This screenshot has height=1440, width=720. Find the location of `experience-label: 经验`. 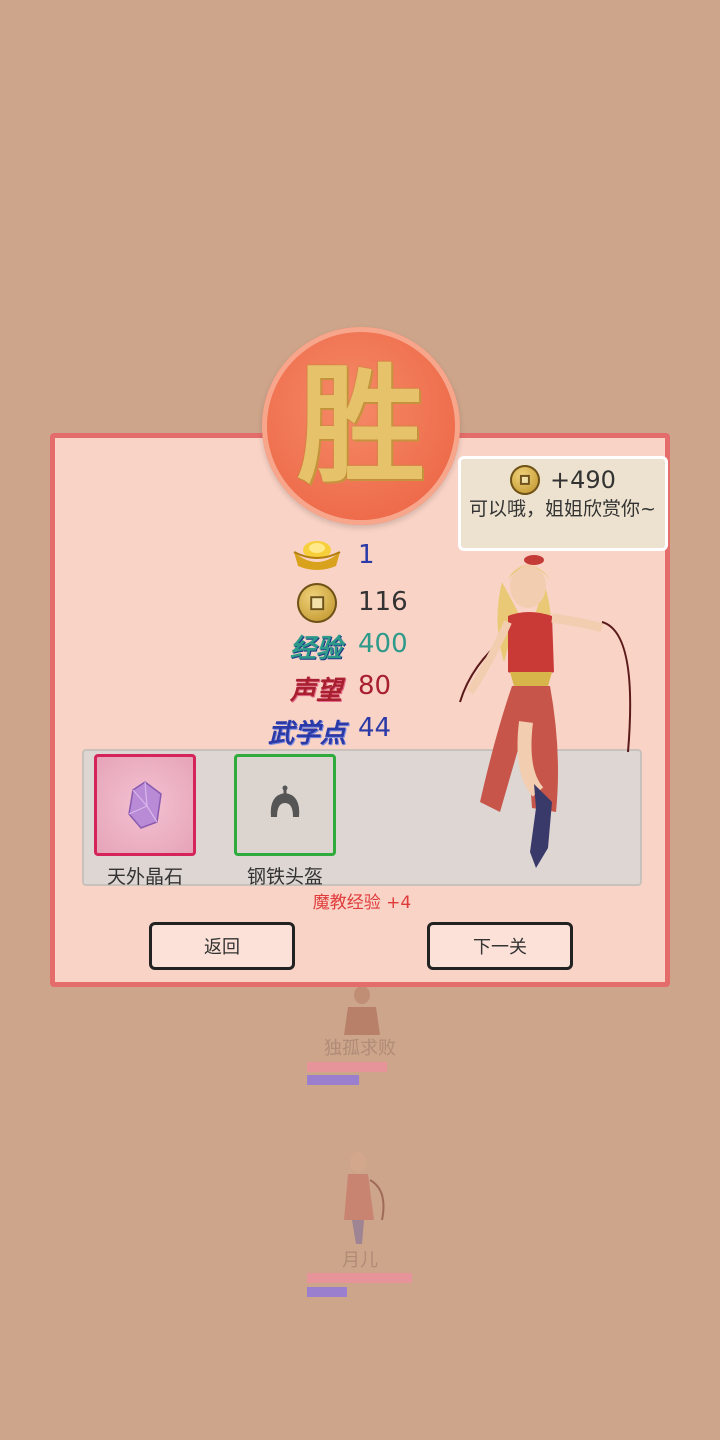

experience-label: 经验 is located at coordinates (315, 649).